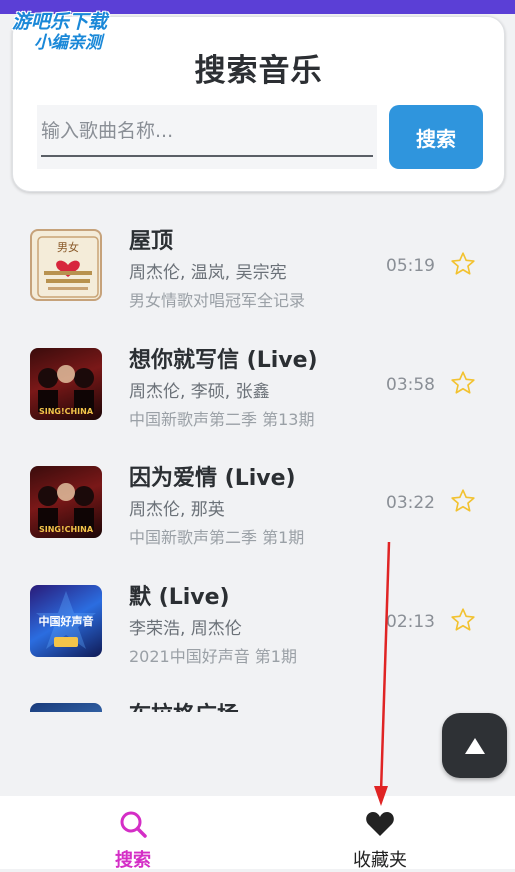 The image size is (515, 872). I want to click on search-button: 搜索, so click(436, 137).